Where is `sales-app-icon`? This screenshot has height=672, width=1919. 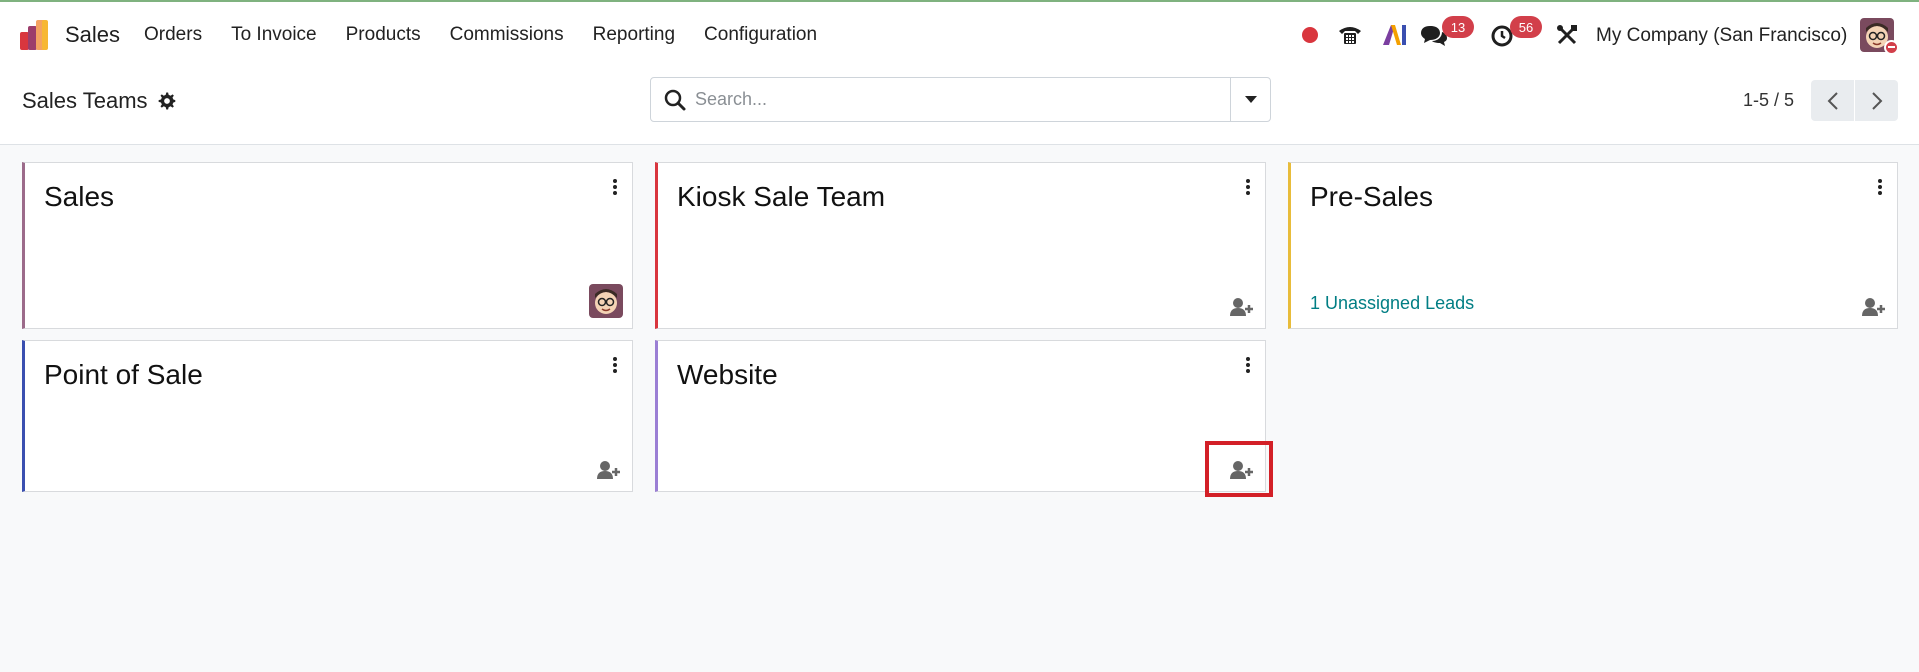
sales-app-icon is located at coordinates (35, 36).